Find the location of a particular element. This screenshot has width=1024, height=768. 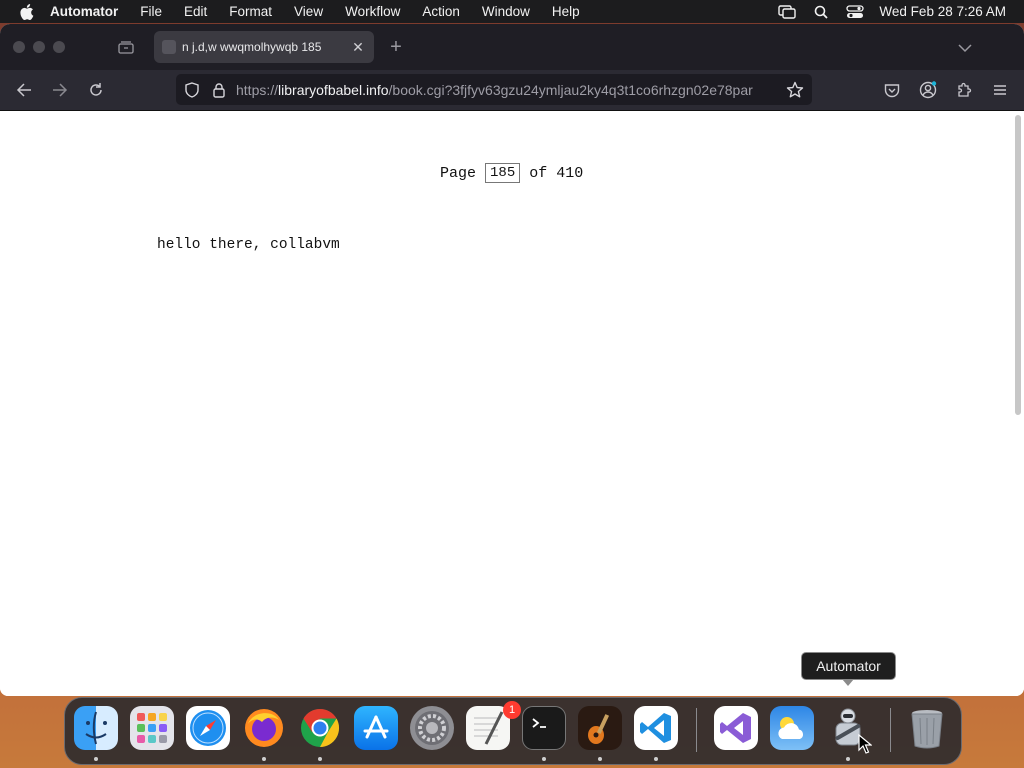

system-settings-badge: 1 is located at coordinates (512, 710).